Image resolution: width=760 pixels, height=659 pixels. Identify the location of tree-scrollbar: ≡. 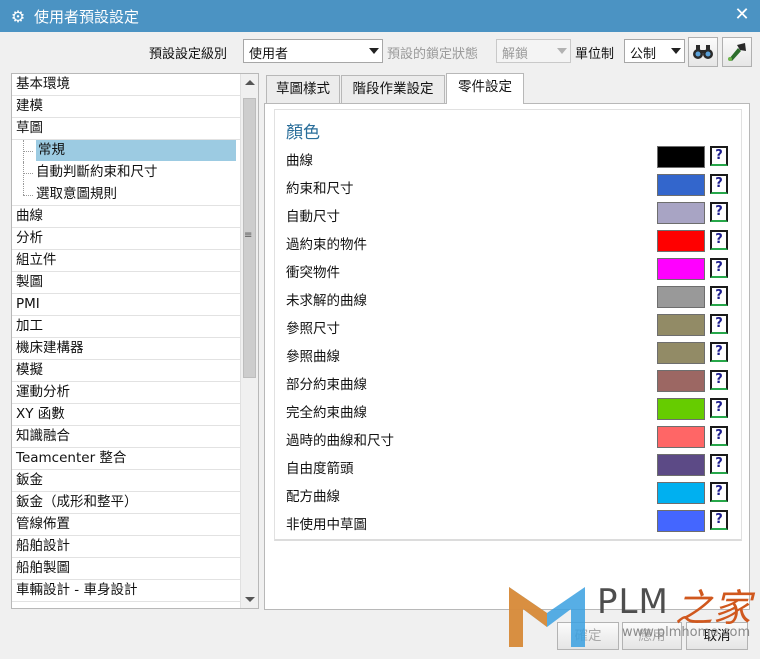
(249, 341).